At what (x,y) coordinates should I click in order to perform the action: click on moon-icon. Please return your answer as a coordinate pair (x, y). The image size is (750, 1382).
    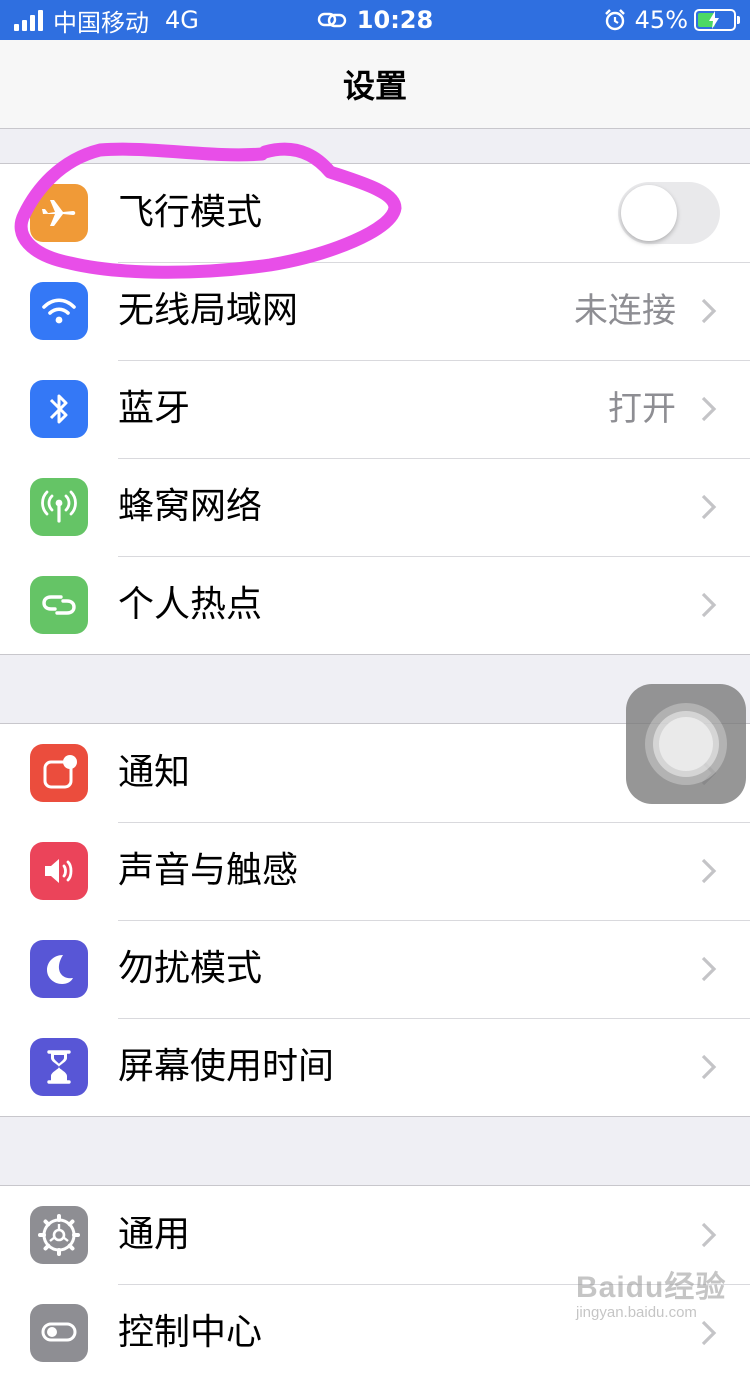
    Looking at the image, I should click on (59, 969).